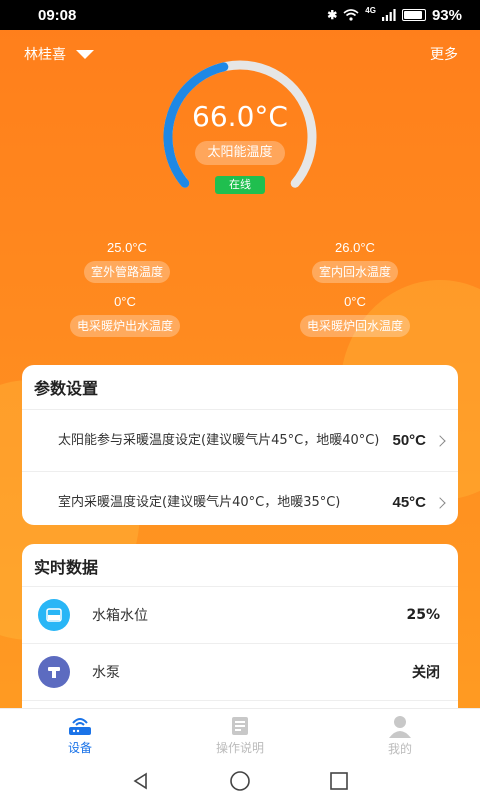 The width and height of the screenshot is (480, 800). What do you see at coordinates (54, 672) in the screenshot?
I see `pump-icon` at bounding box center [54, 672].